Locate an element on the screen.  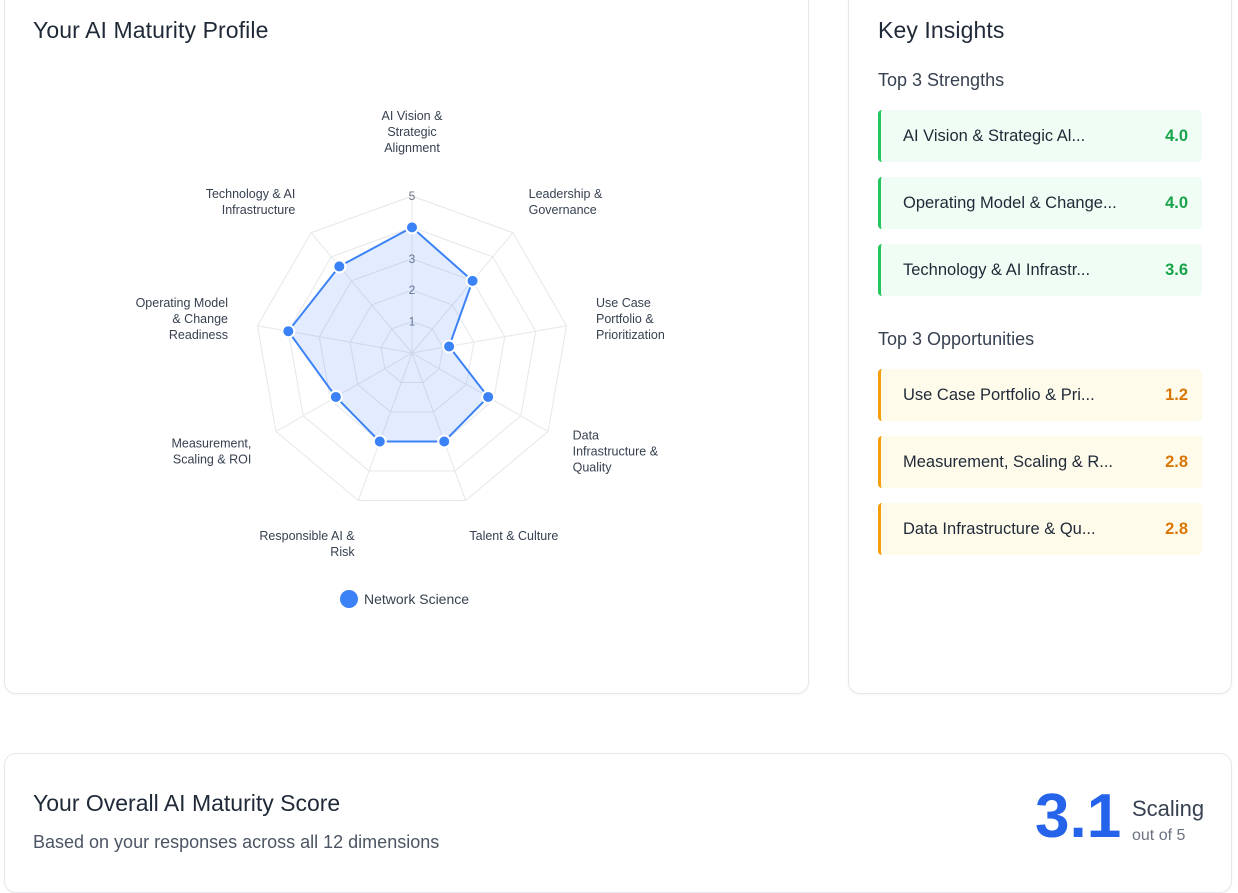
radar-axis-label: Measurement, Scaling & ROI is located at coordinates (211, 452).